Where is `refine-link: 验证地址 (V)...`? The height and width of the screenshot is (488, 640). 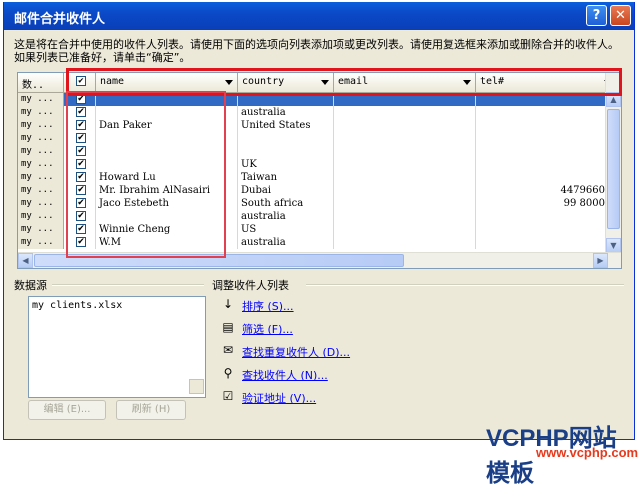
refine-link: 验证地址 (V)... is located at coordinates (279, 398).